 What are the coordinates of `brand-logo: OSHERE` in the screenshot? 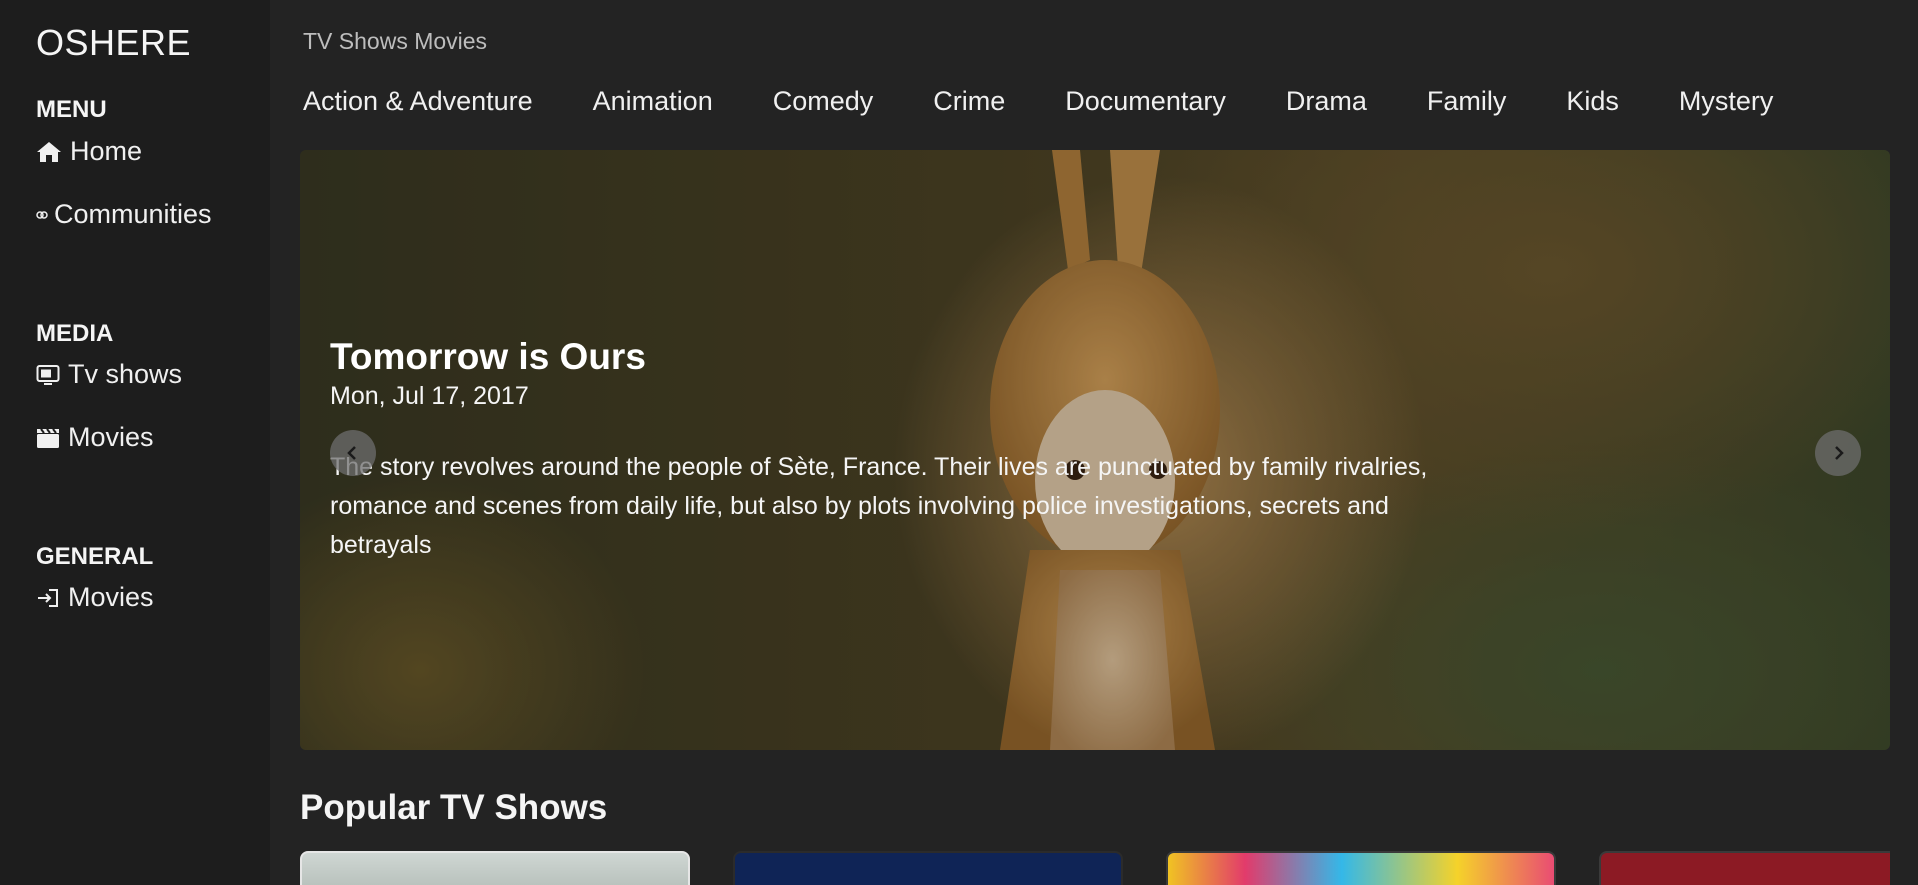 It's located at (113, 43).